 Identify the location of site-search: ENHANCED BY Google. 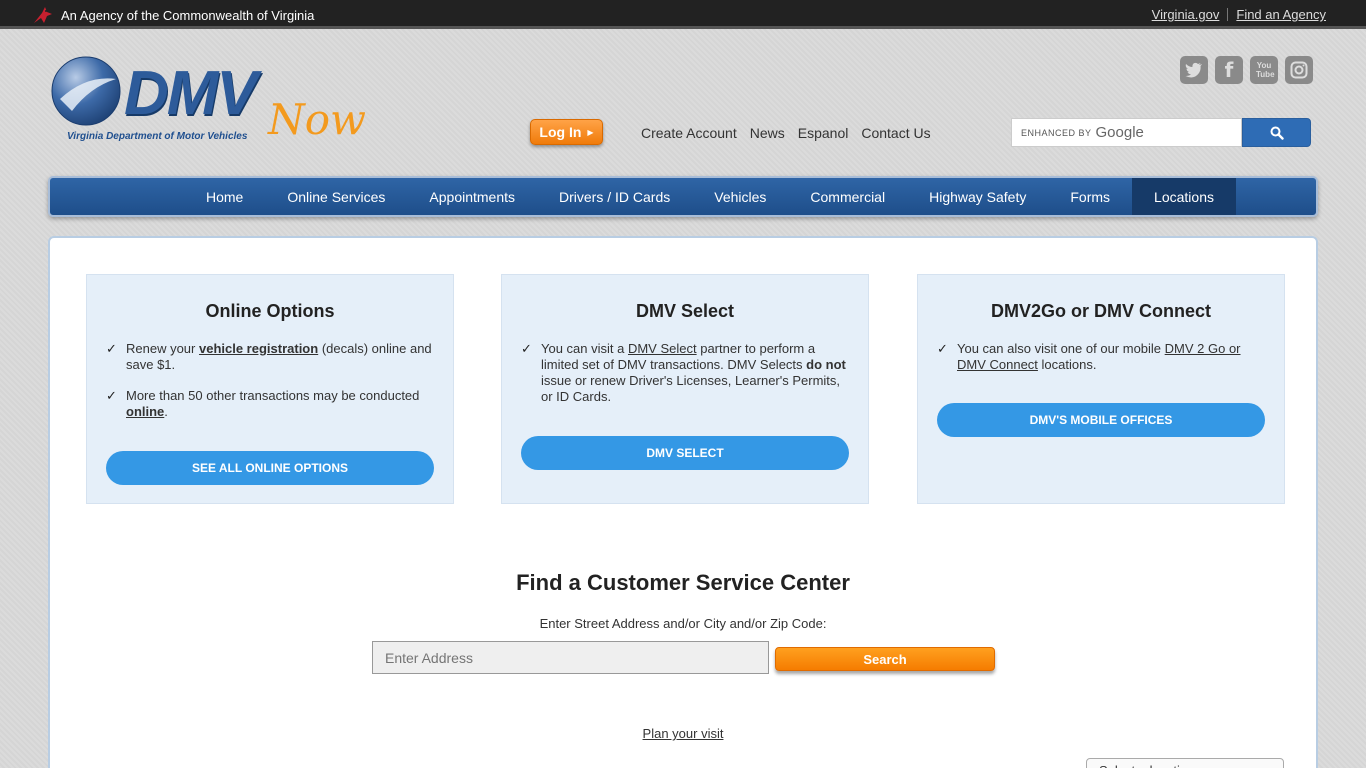
(1161, 132).